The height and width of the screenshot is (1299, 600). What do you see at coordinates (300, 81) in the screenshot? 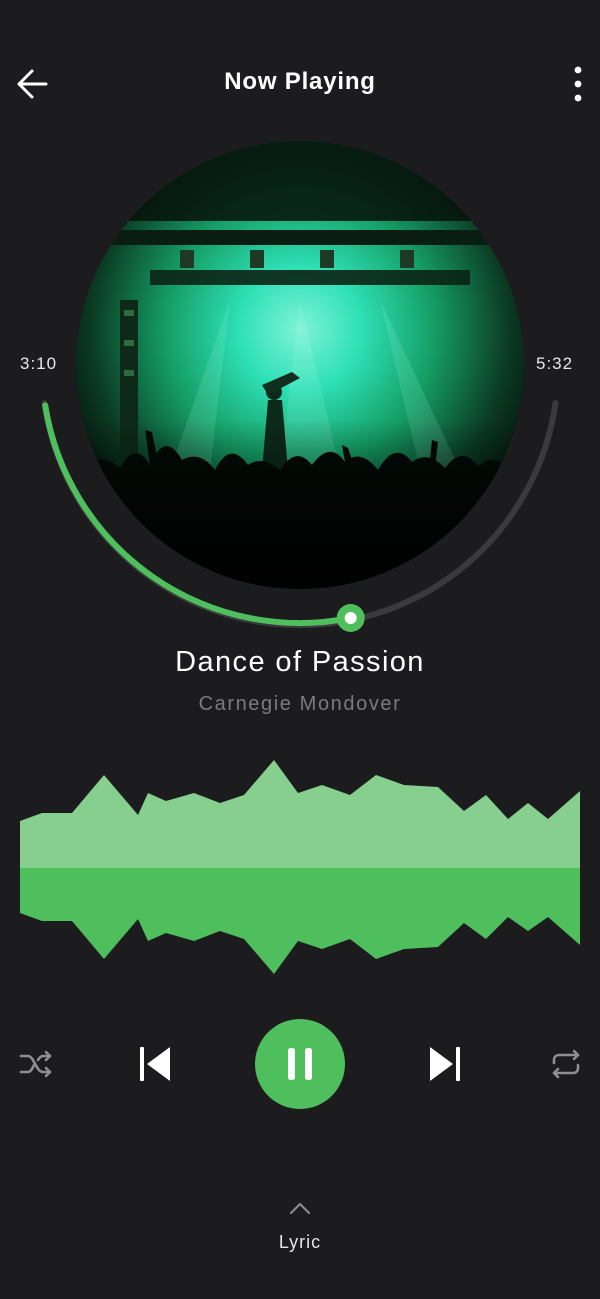
I see `page-title: Now Playing` at bounding box center [300, 81].